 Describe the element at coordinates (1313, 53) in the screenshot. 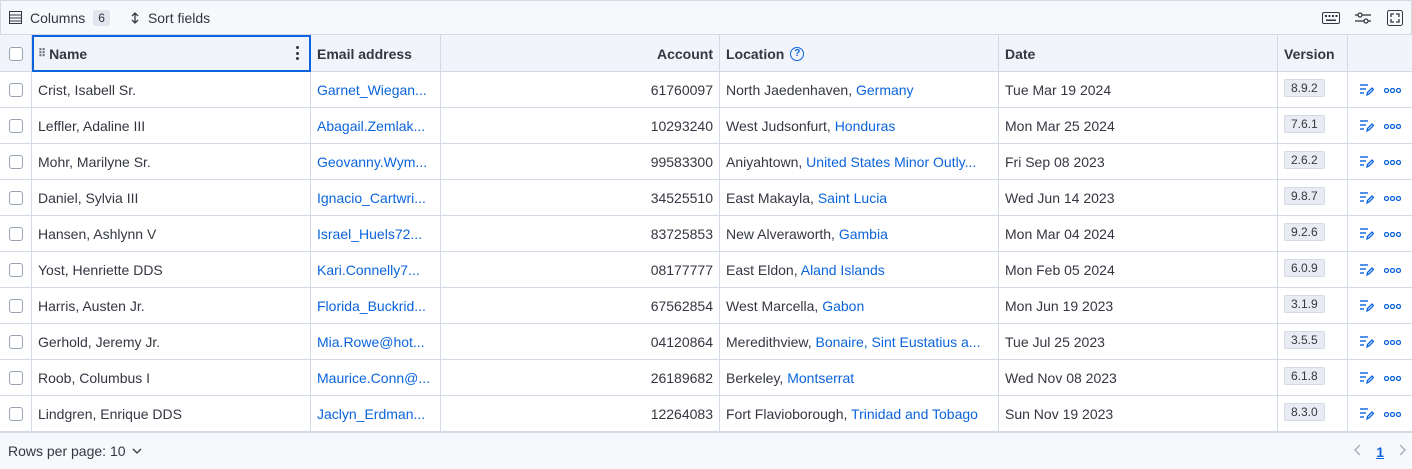

I see `column-header-version: Version` at that location.